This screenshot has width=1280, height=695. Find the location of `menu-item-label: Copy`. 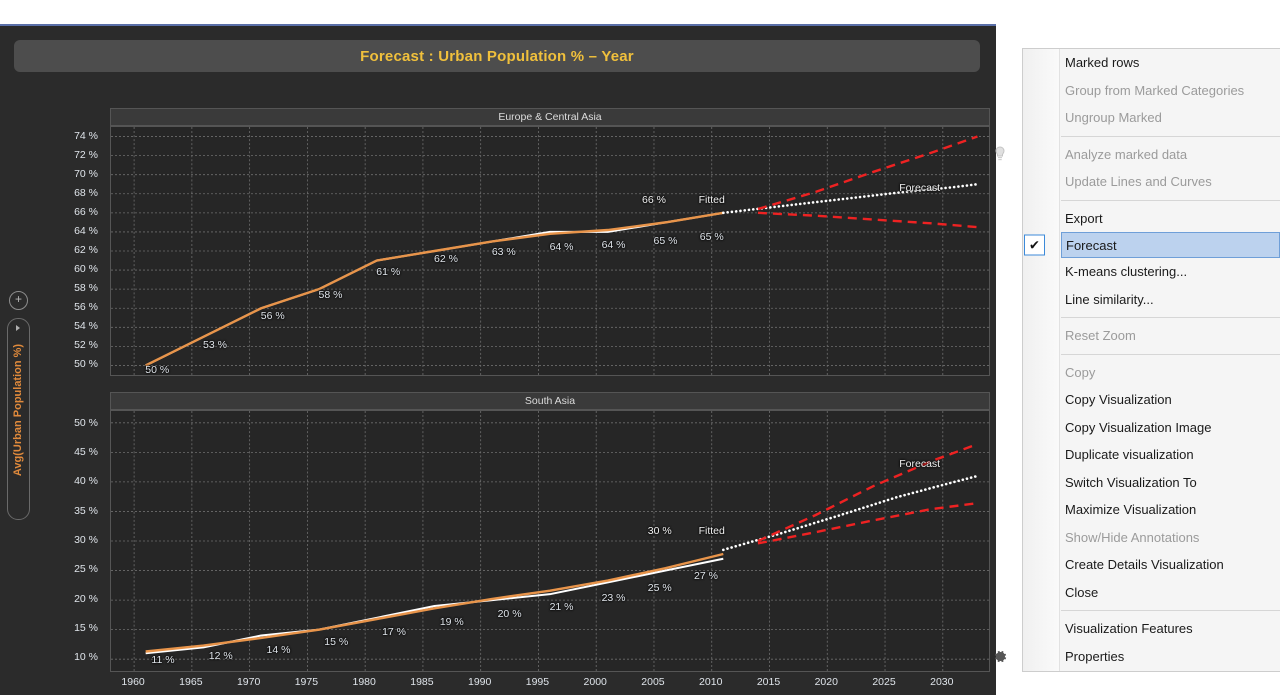

menu-item-label: Copy is located at coordinates (1080, 372).